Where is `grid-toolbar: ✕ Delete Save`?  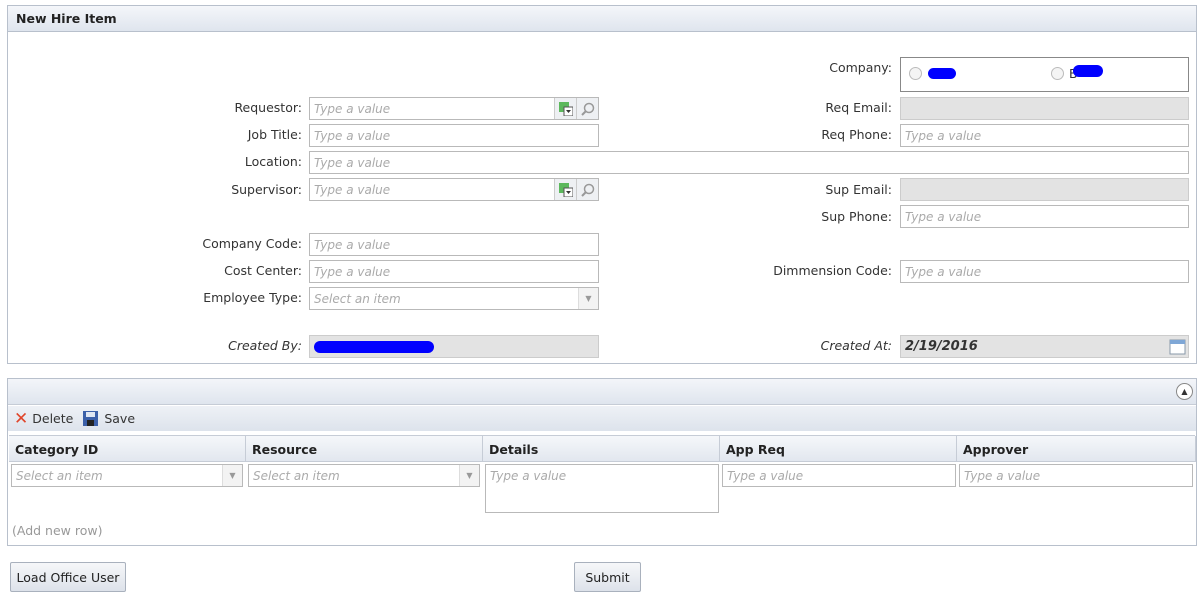 grid-toolbar: ✕ Delete Save is located at coordinates (602, 418).